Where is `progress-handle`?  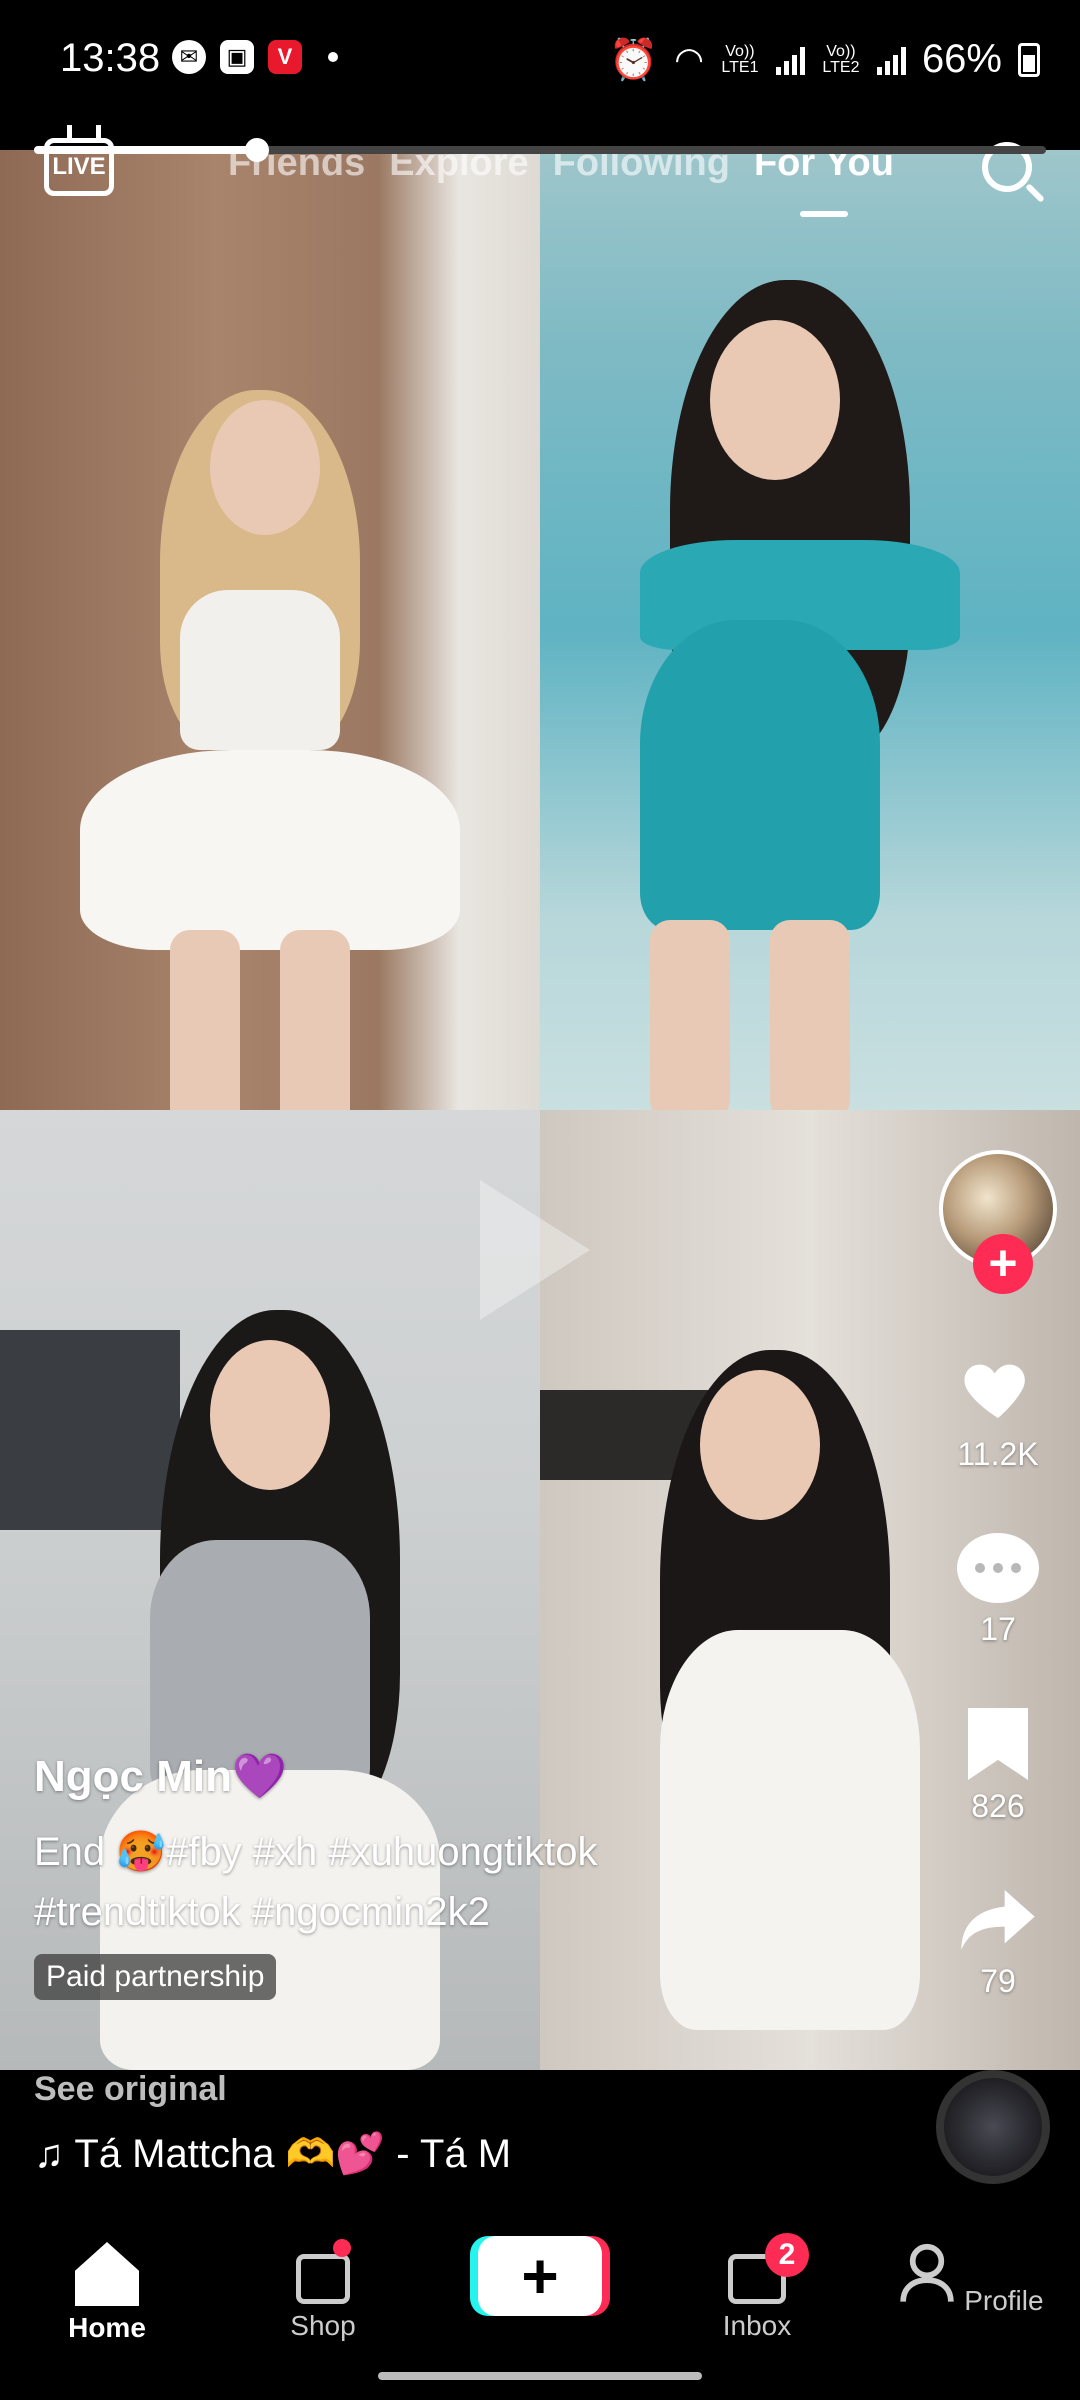 progress-handle is located at coordinates (256, 150).